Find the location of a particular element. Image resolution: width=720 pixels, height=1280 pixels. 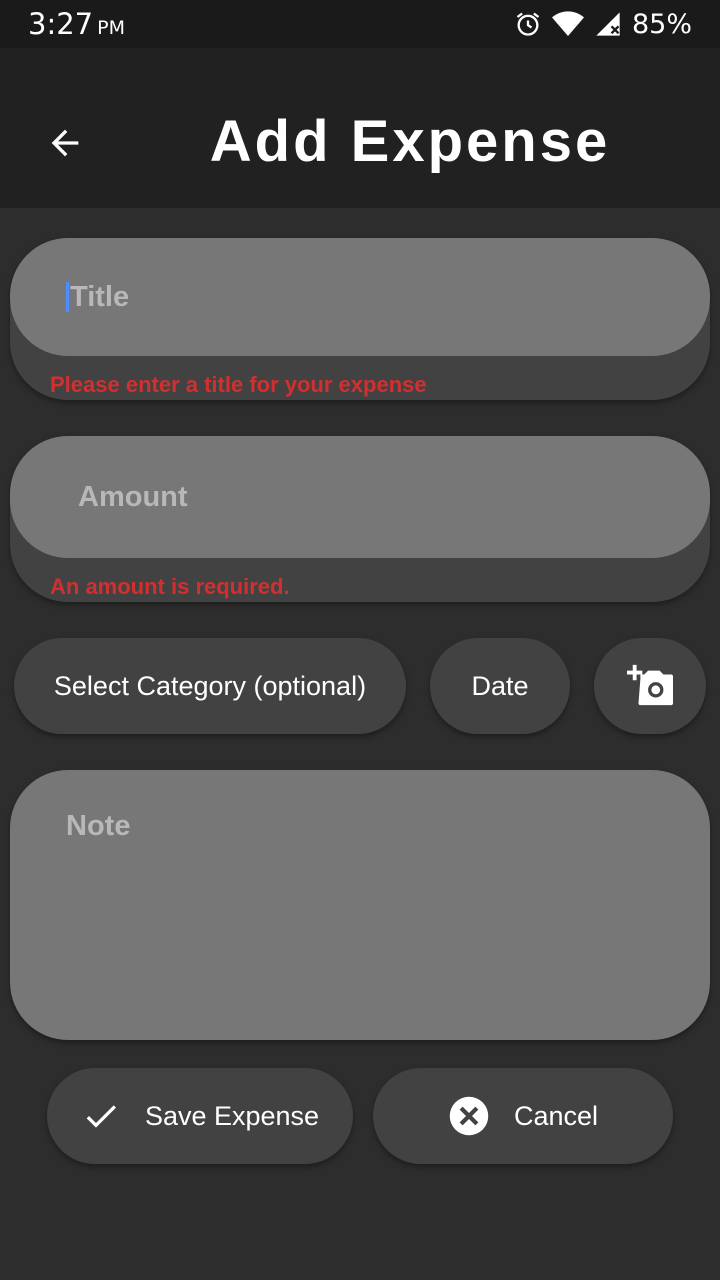

text-cursor is located at coordinates (67, 297).